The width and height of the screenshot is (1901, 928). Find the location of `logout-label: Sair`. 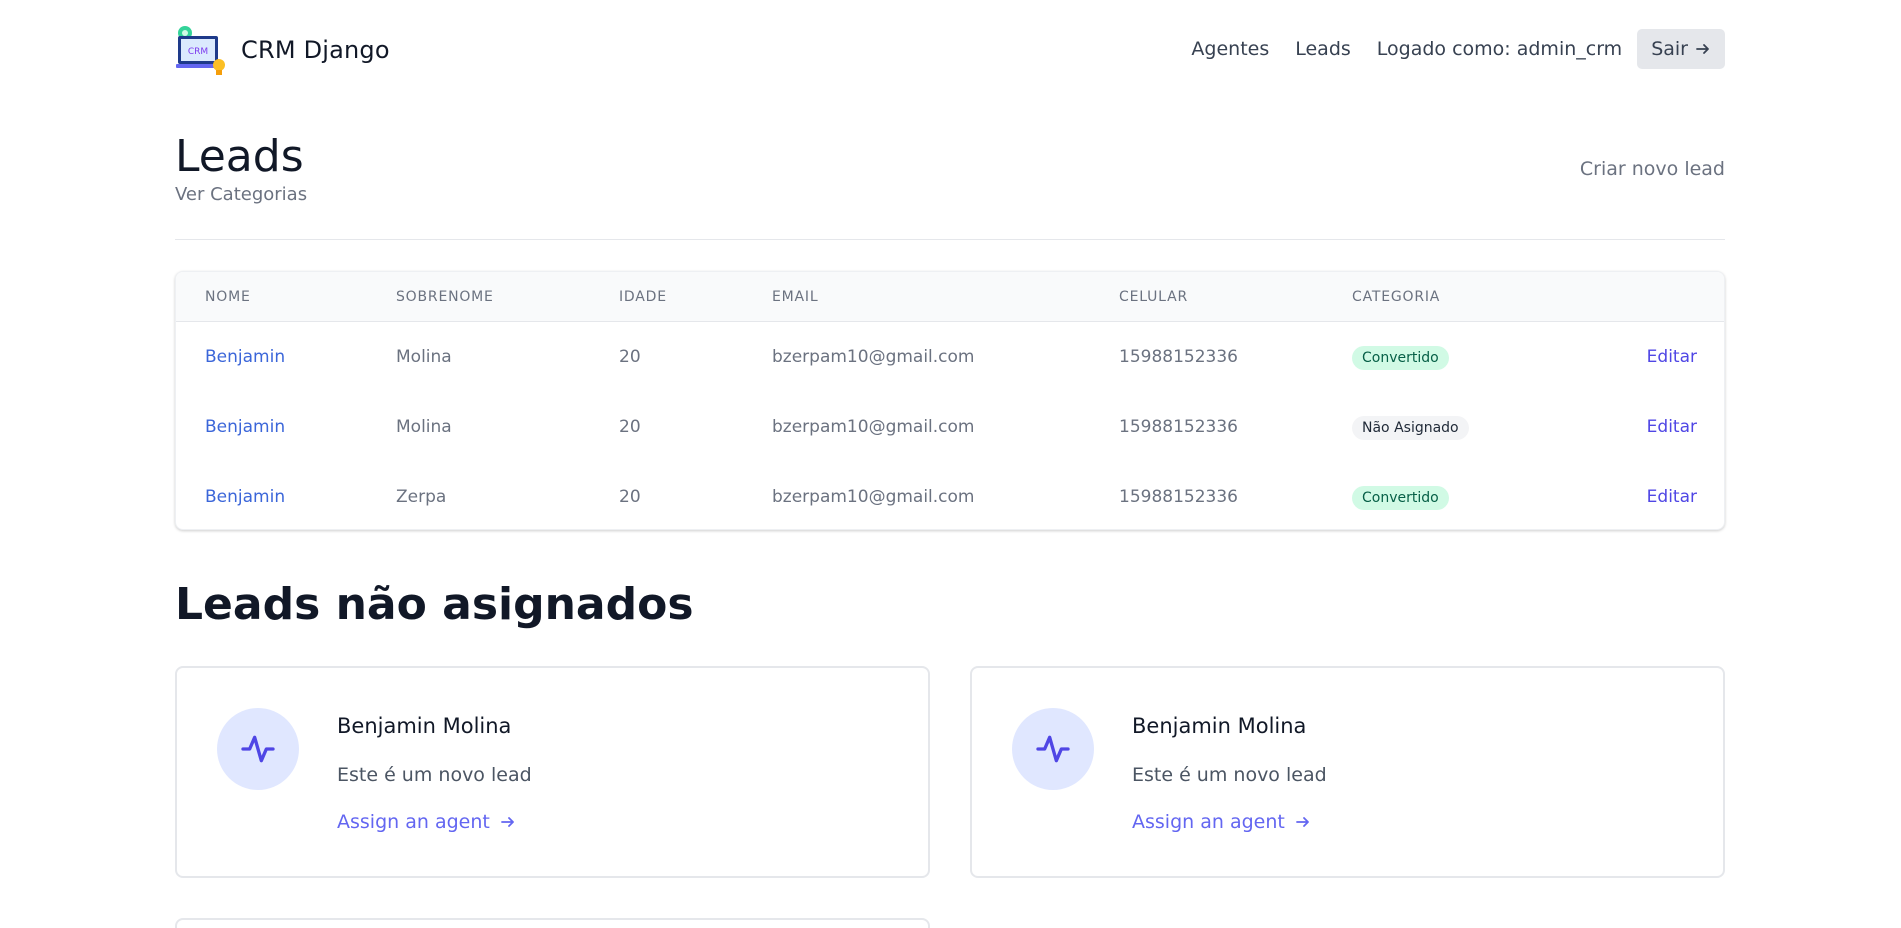

logout-label: Sair is located at coordinates (1669, 49).